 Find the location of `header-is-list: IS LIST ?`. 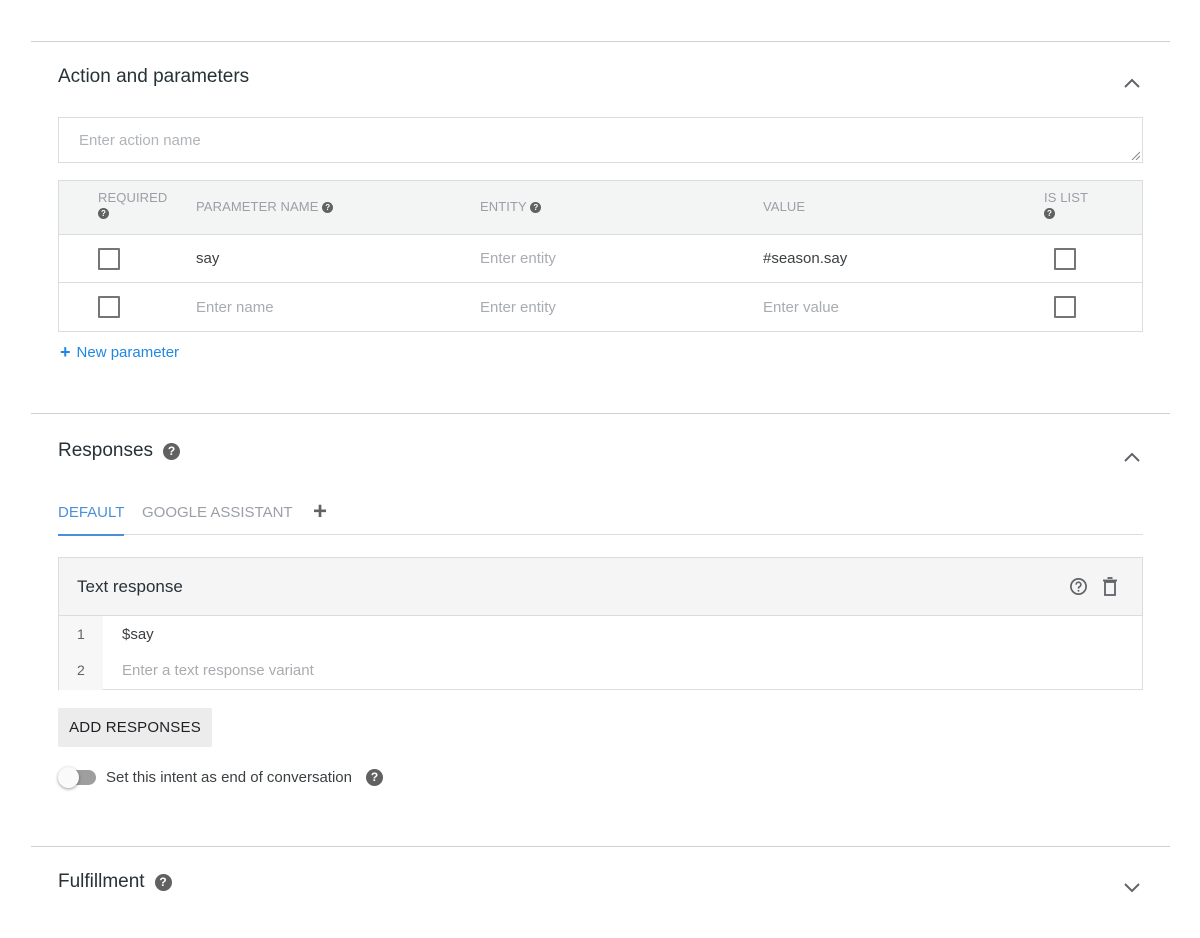

header-is-list: IS LIST ? is located at coordinates (1066, 205).